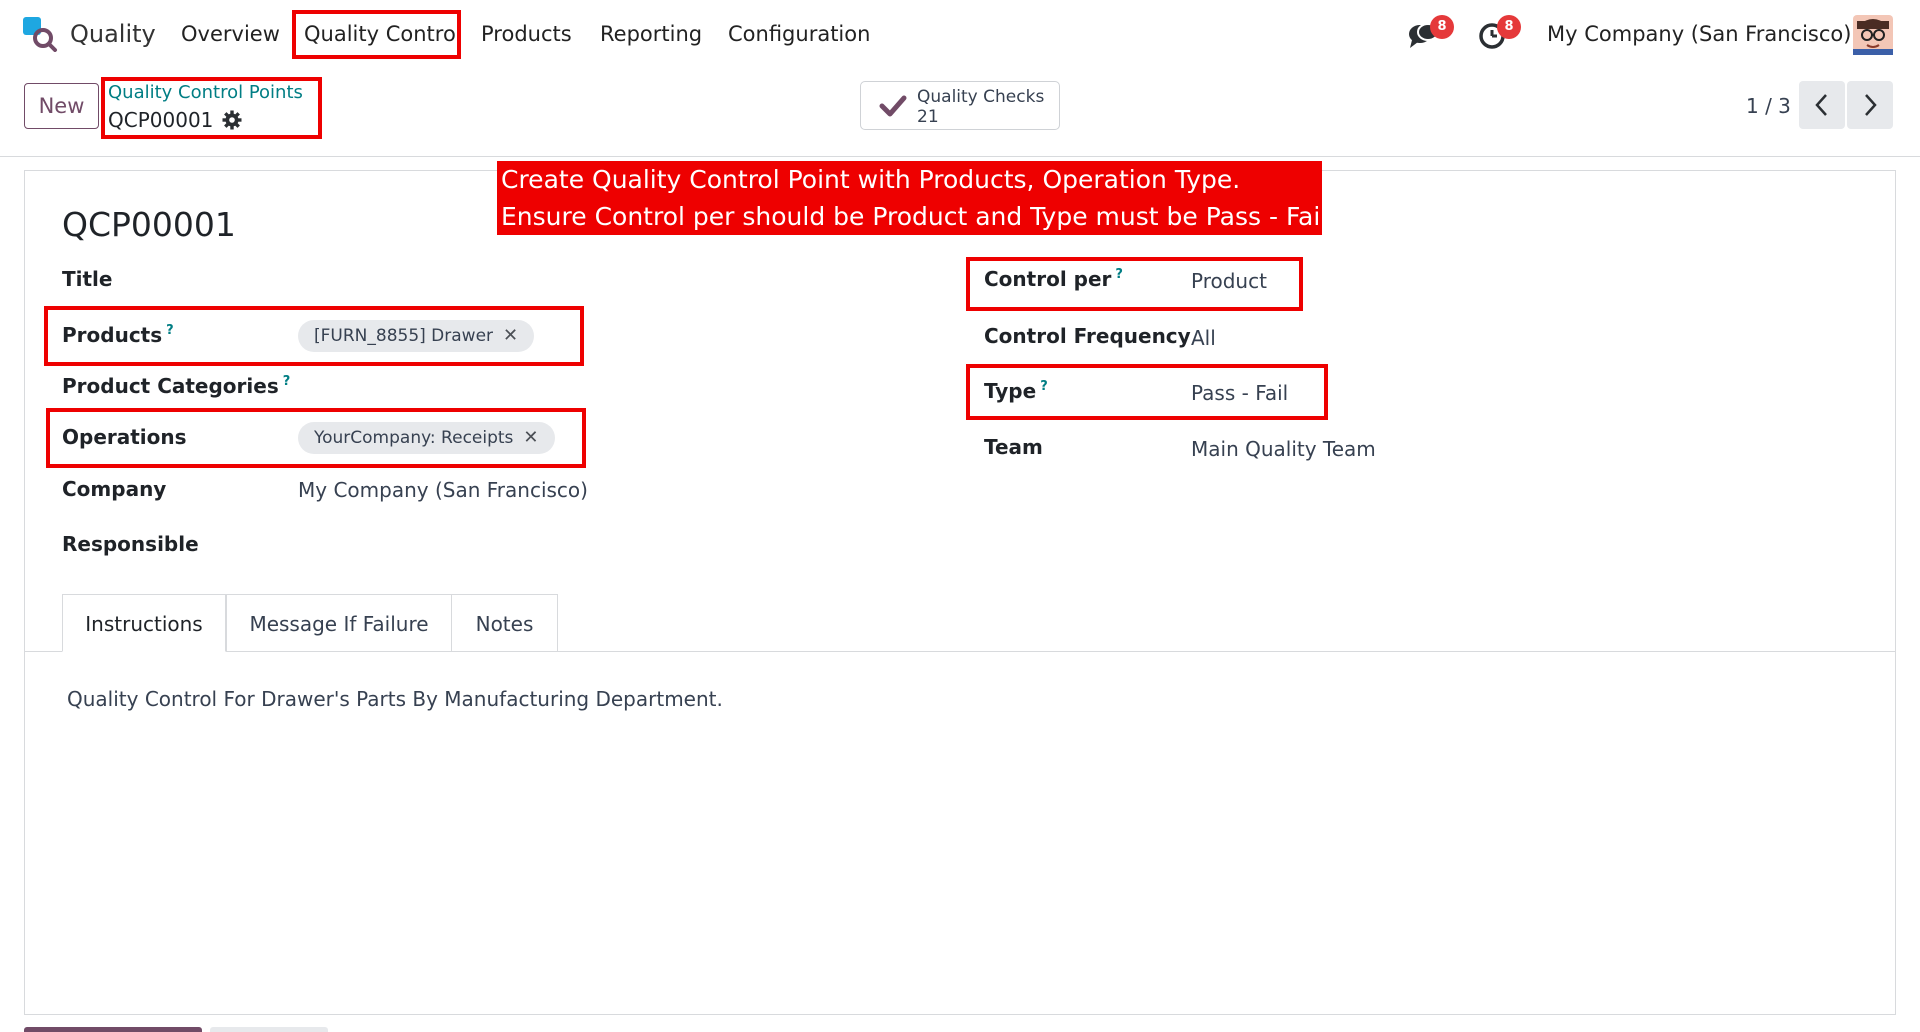 Image resolution: width=1920 pixels, height=1032 pixels. What do you see at coordinates (1087, 336) in the screenshot?
I see `control-frequency-label: Control Frequency` at bounding box center [1087, 336].